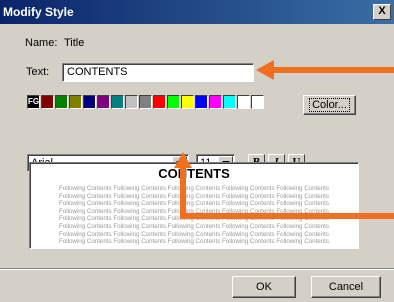 The width and height of the screenshot is (394, 302). I want to click on text-label: Text:, so click(38, 72).